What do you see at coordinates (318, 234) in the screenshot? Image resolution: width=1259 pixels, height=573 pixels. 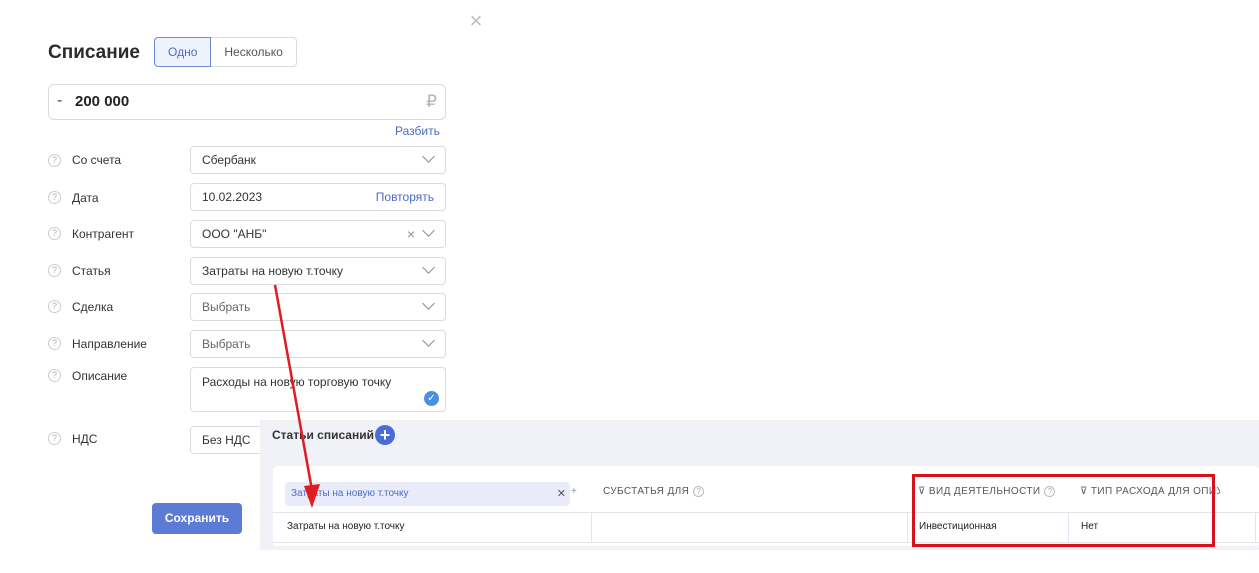 I see `counterparty-select: ООО "АНБ" ×` at bounding box center [318, 234].